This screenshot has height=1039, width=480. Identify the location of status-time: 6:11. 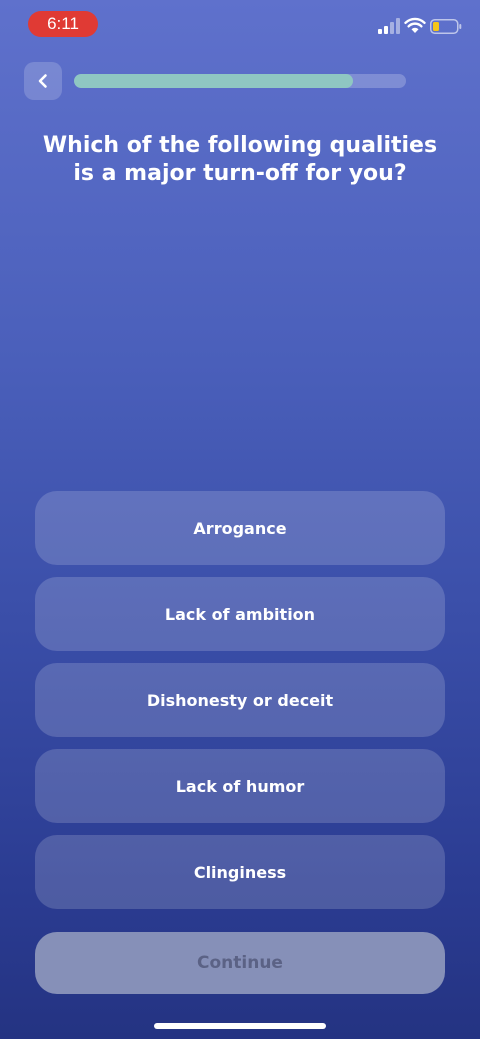
(63, 24).